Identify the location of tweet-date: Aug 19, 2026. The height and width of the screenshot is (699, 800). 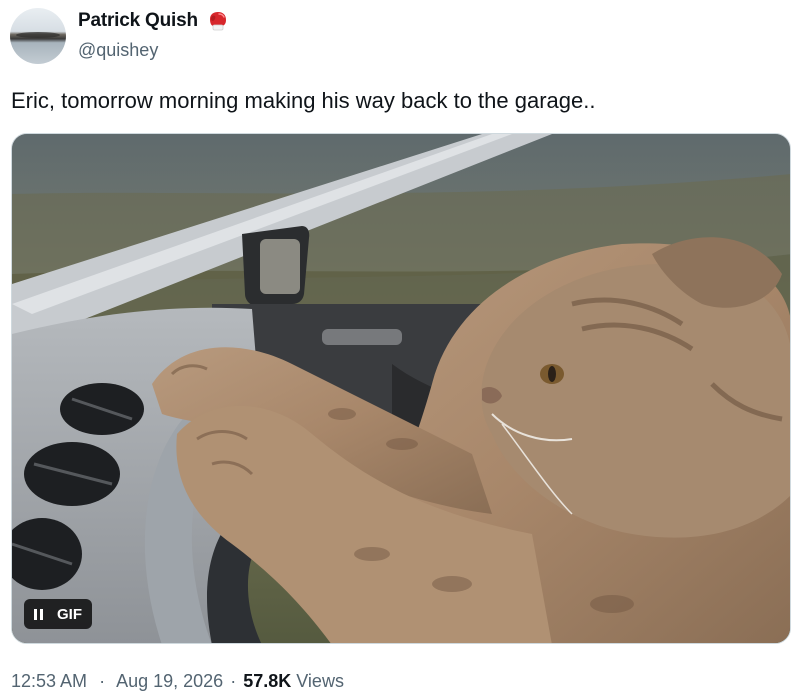
(170, 681).